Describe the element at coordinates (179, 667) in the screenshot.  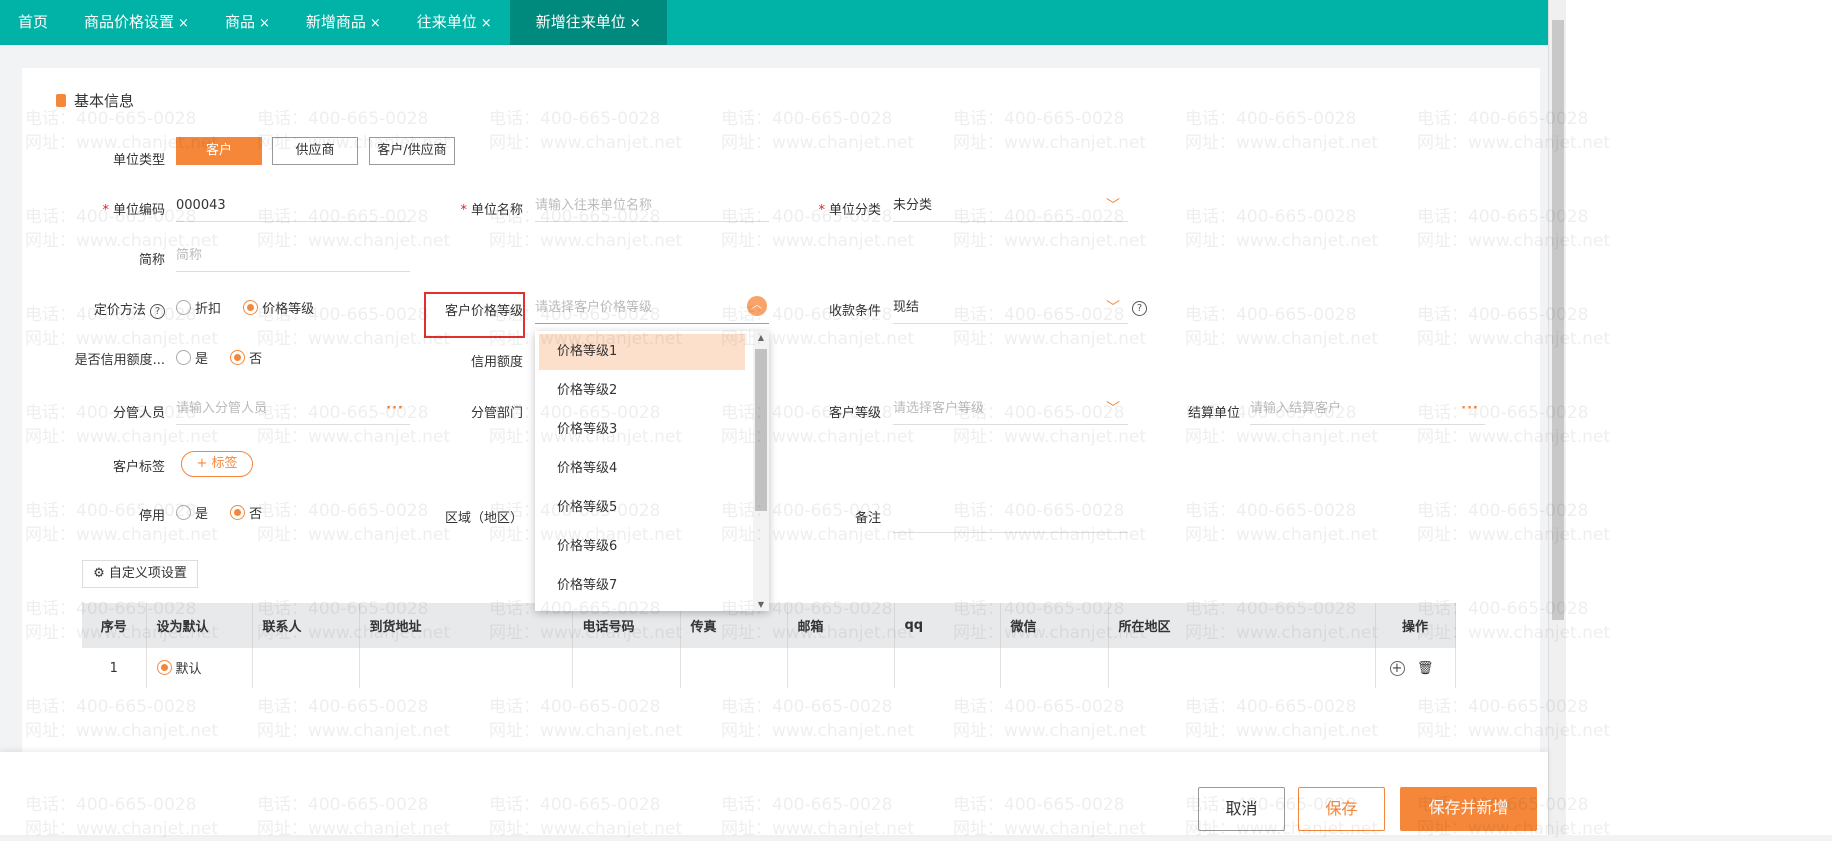
I see `default-radio: 默认` at that location.